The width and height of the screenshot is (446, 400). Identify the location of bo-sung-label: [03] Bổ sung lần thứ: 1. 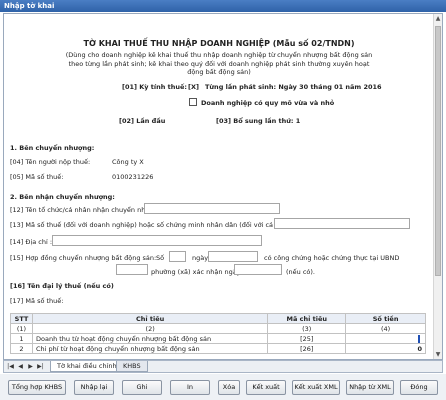
(258, 121).